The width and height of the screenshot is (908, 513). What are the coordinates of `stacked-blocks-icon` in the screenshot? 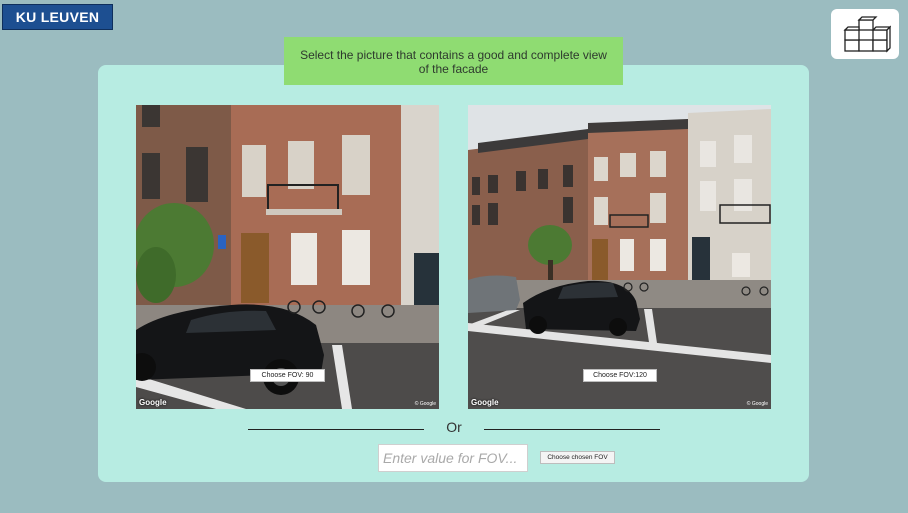 It's located at (867, 34).